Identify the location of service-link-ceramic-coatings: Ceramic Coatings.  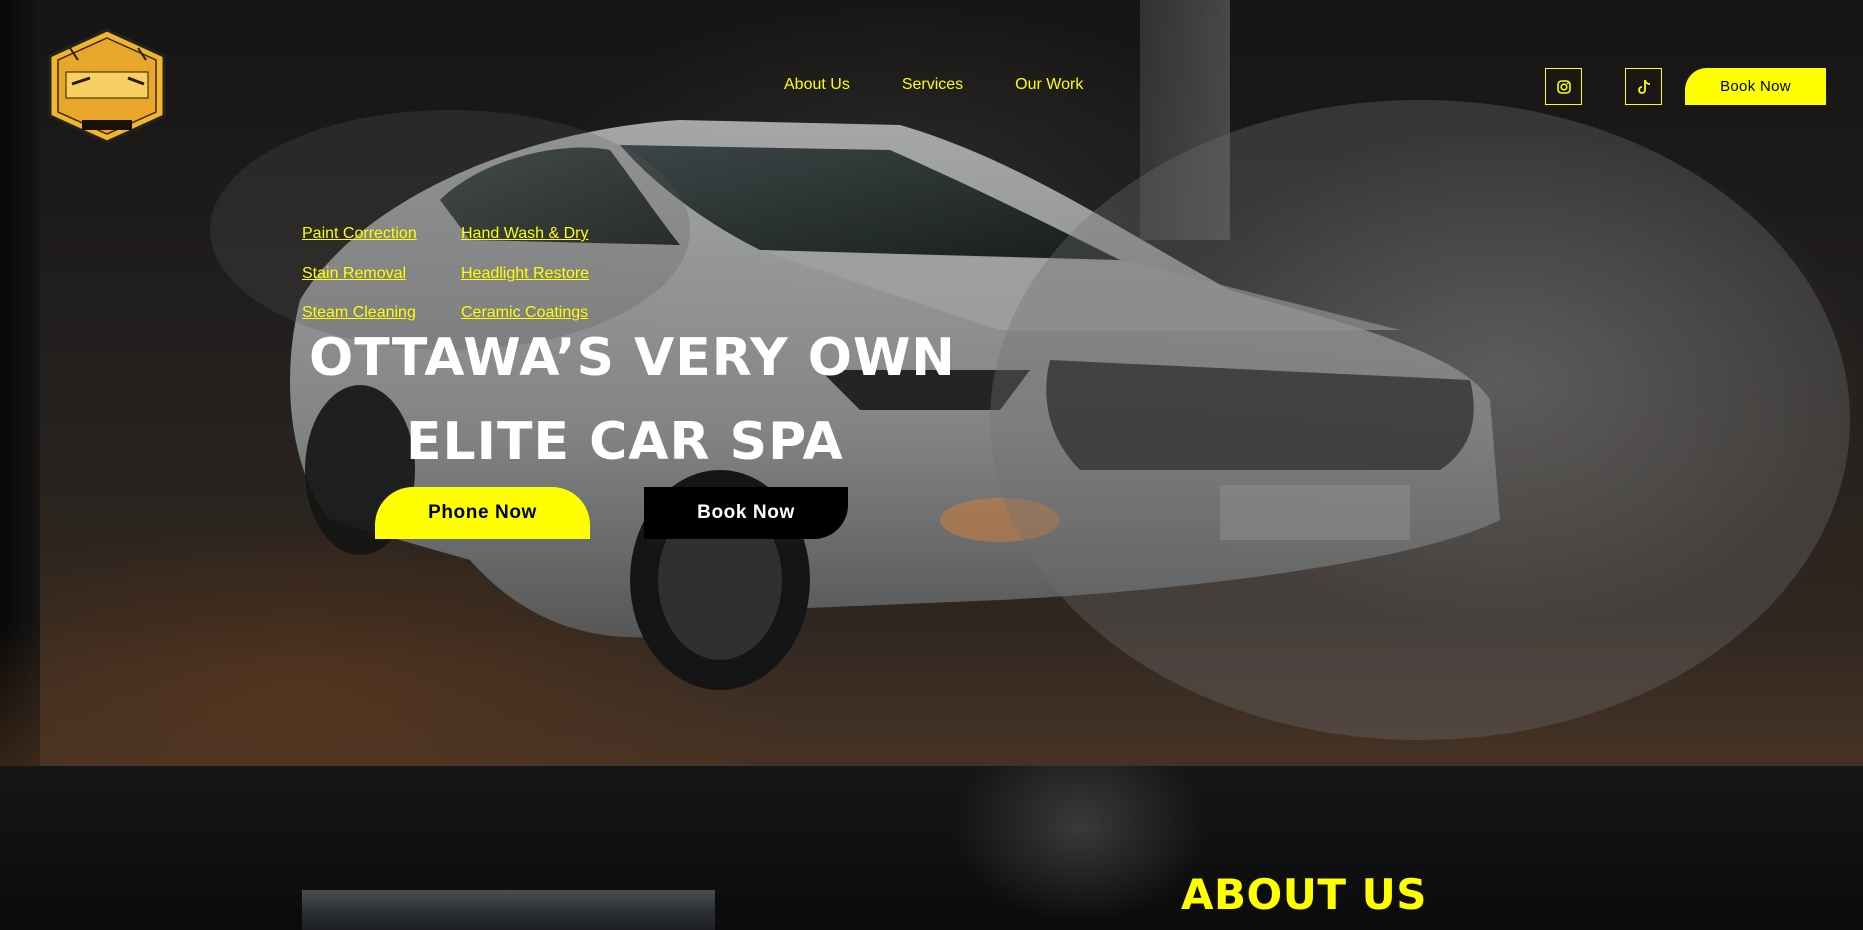
(524, 313).